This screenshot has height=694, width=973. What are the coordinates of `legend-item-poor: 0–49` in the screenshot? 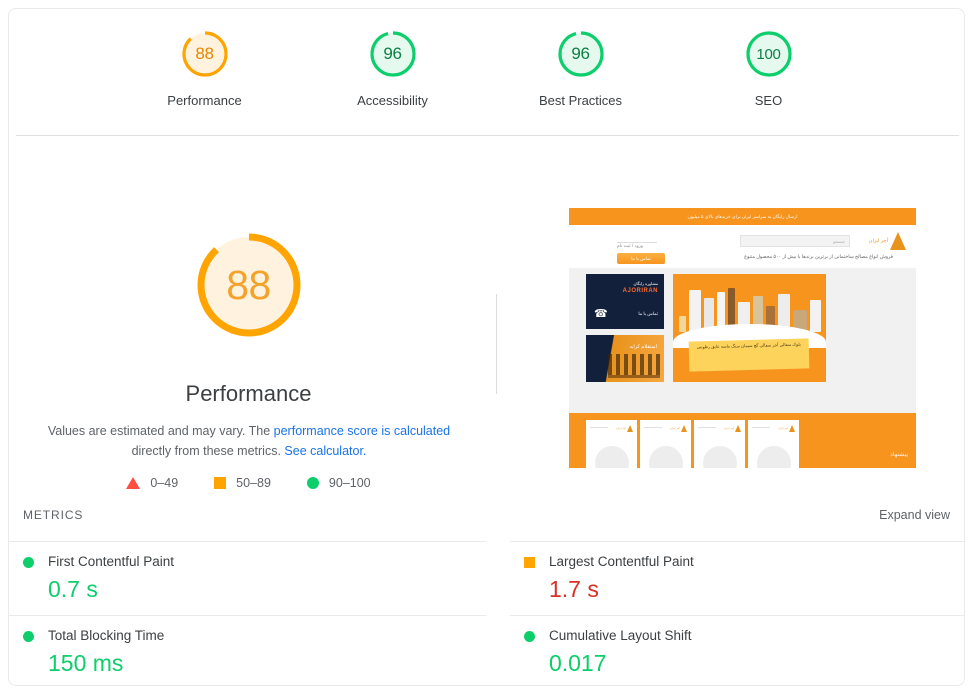 It's located at (152, 483).